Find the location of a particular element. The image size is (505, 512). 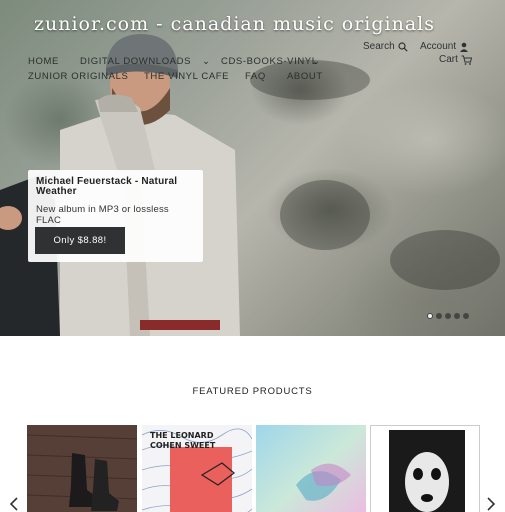

nav-item-about: About is located at coordinates (305, 76).